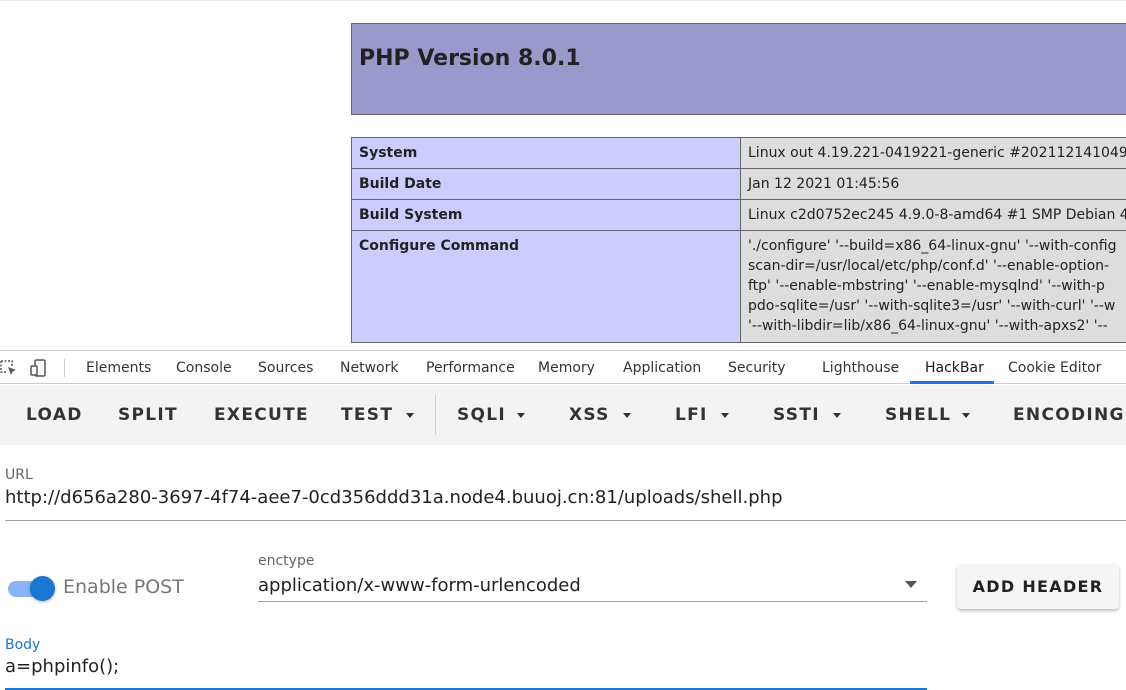  Describe the element at coordinates (410, 415) in the screenshot. I see `test-dropdown-icon` at that location.